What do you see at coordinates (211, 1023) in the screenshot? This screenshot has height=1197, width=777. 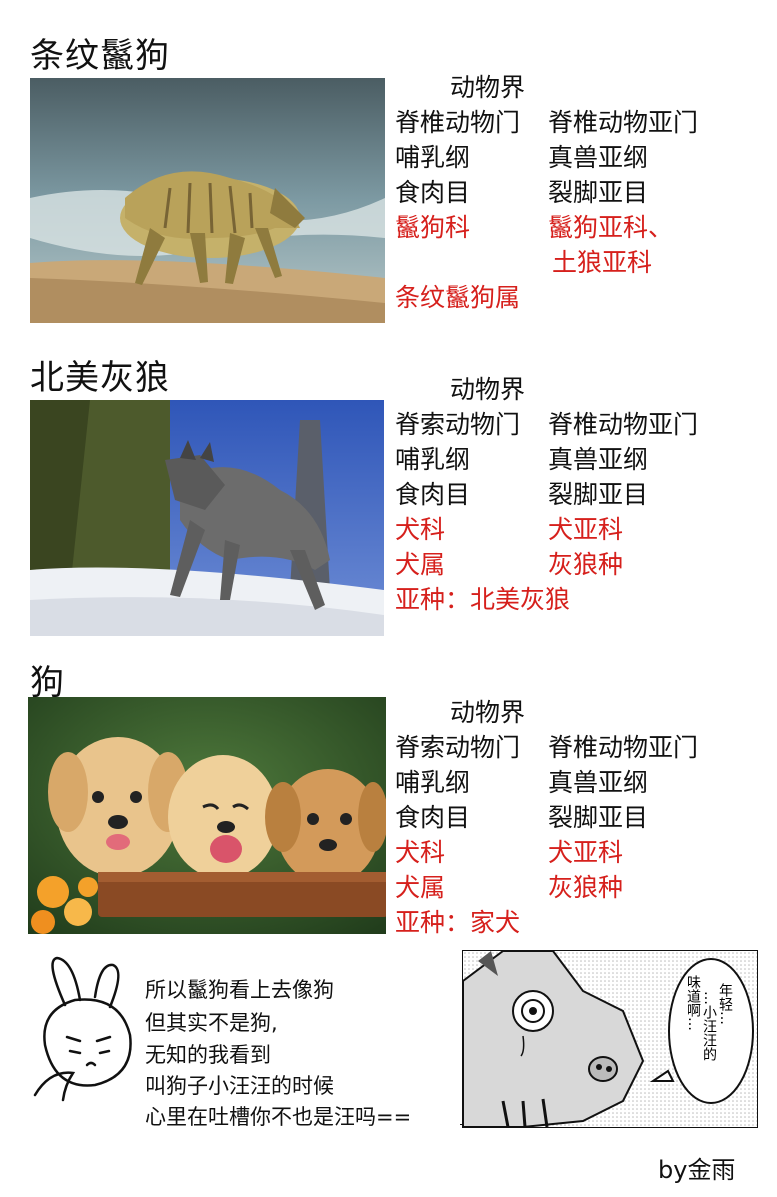 I see `comment-line-2: 但其实不是狗,` at bounding box center [211, 1023].